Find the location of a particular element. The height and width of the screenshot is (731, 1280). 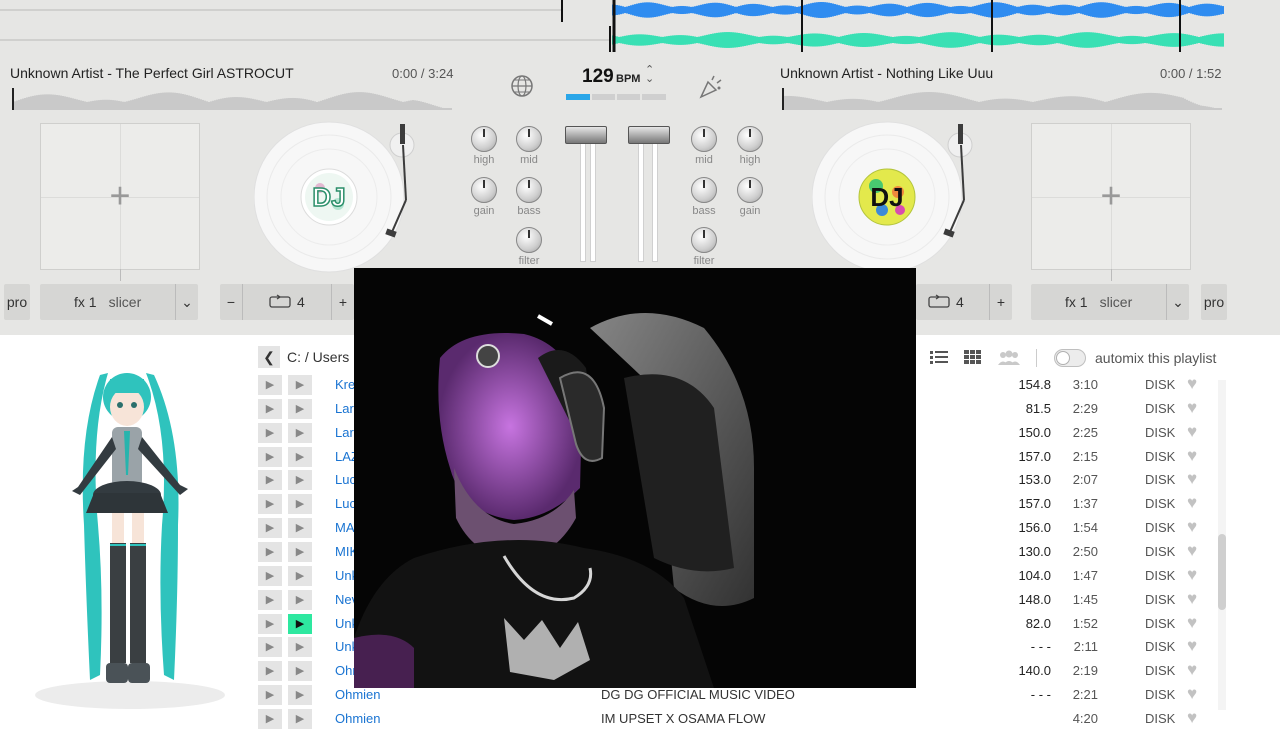

knob-left-filter: filter is located at coordinates (529, 247).